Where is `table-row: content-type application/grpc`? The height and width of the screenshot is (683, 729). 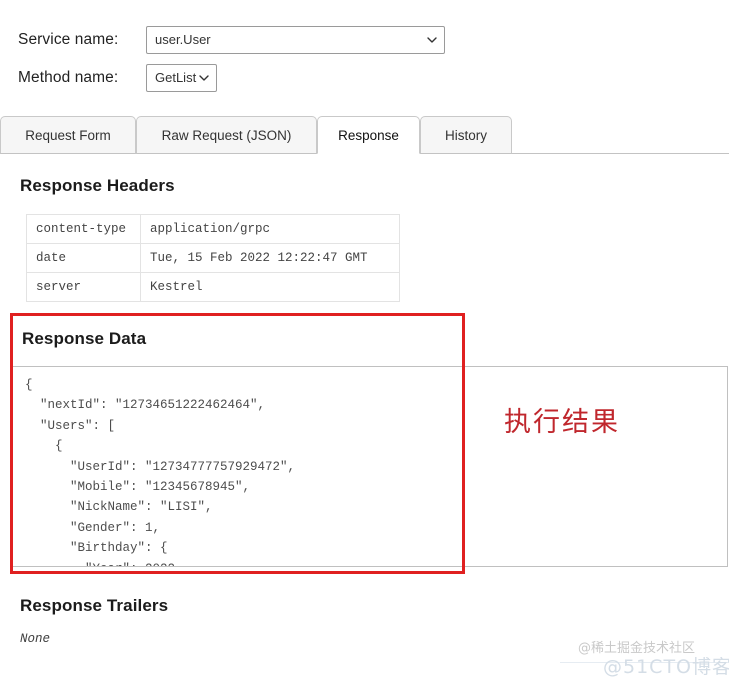
table-row: content-type application/grpc is located at coordinates (213, 229).